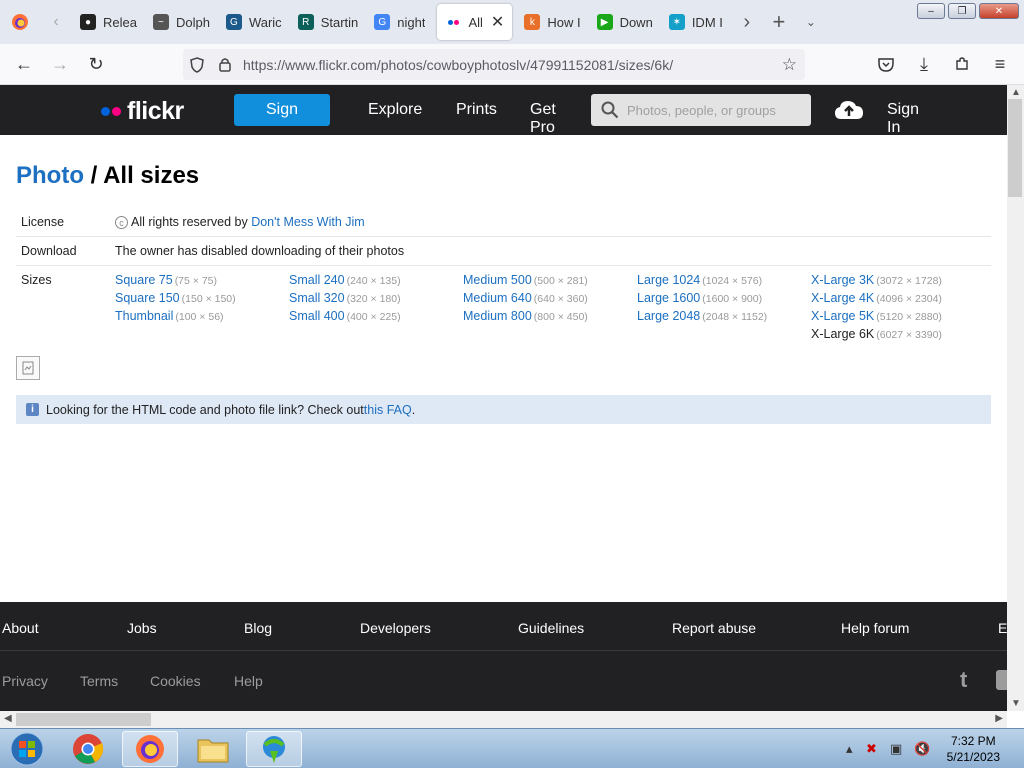 The height and width of the screenshot is (768, 1024). I want to click on forward-icon: →, so click(60, 64).